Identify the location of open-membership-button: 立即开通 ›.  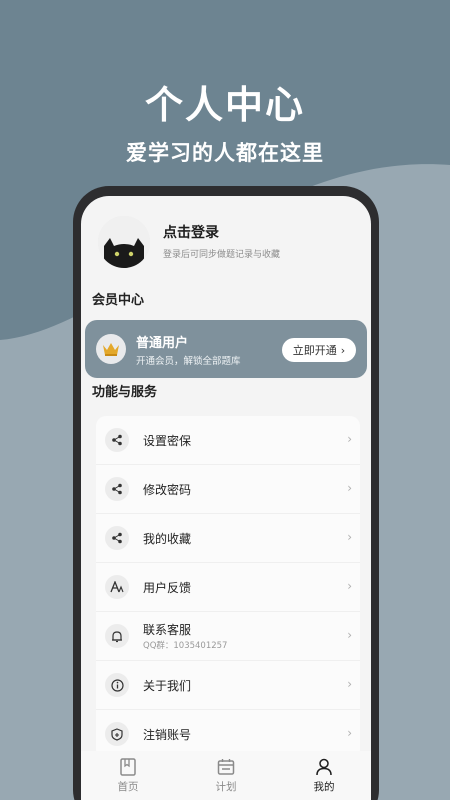
(319, 350).